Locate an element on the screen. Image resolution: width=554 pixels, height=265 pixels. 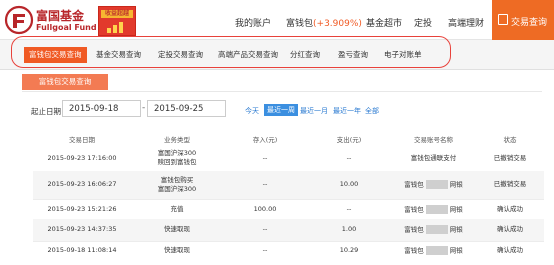
nav-my-account: 我的账户 is located at coordinates (253, 22).